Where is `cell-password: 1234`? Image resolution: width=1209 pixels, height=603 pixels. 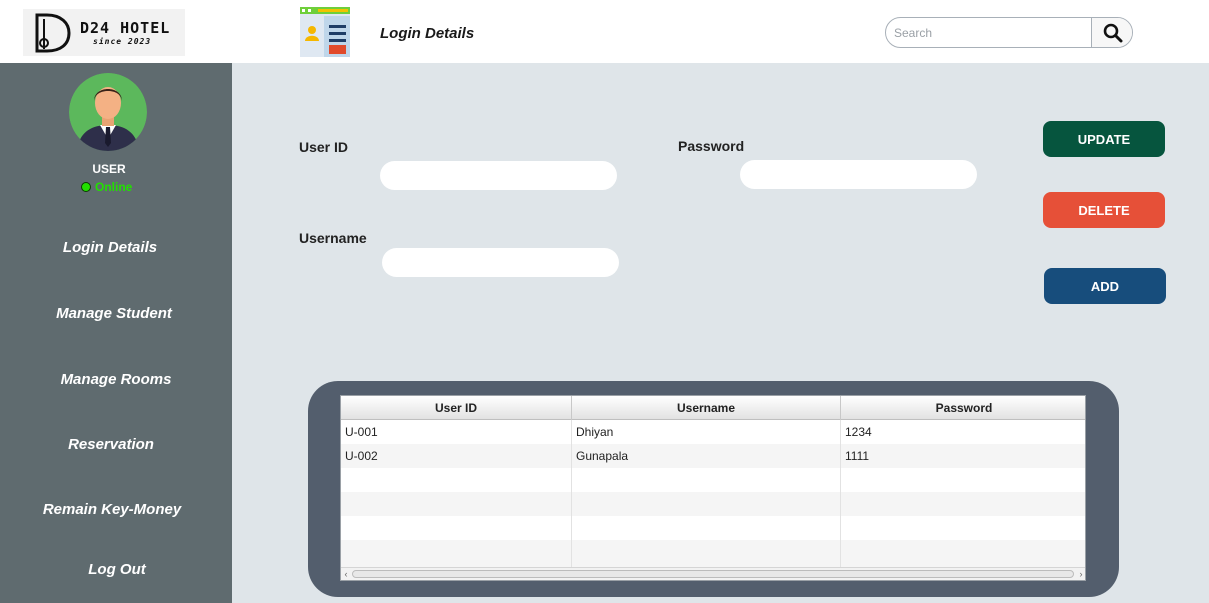 cell-password: 1234 is located at coordinates (858, 432).